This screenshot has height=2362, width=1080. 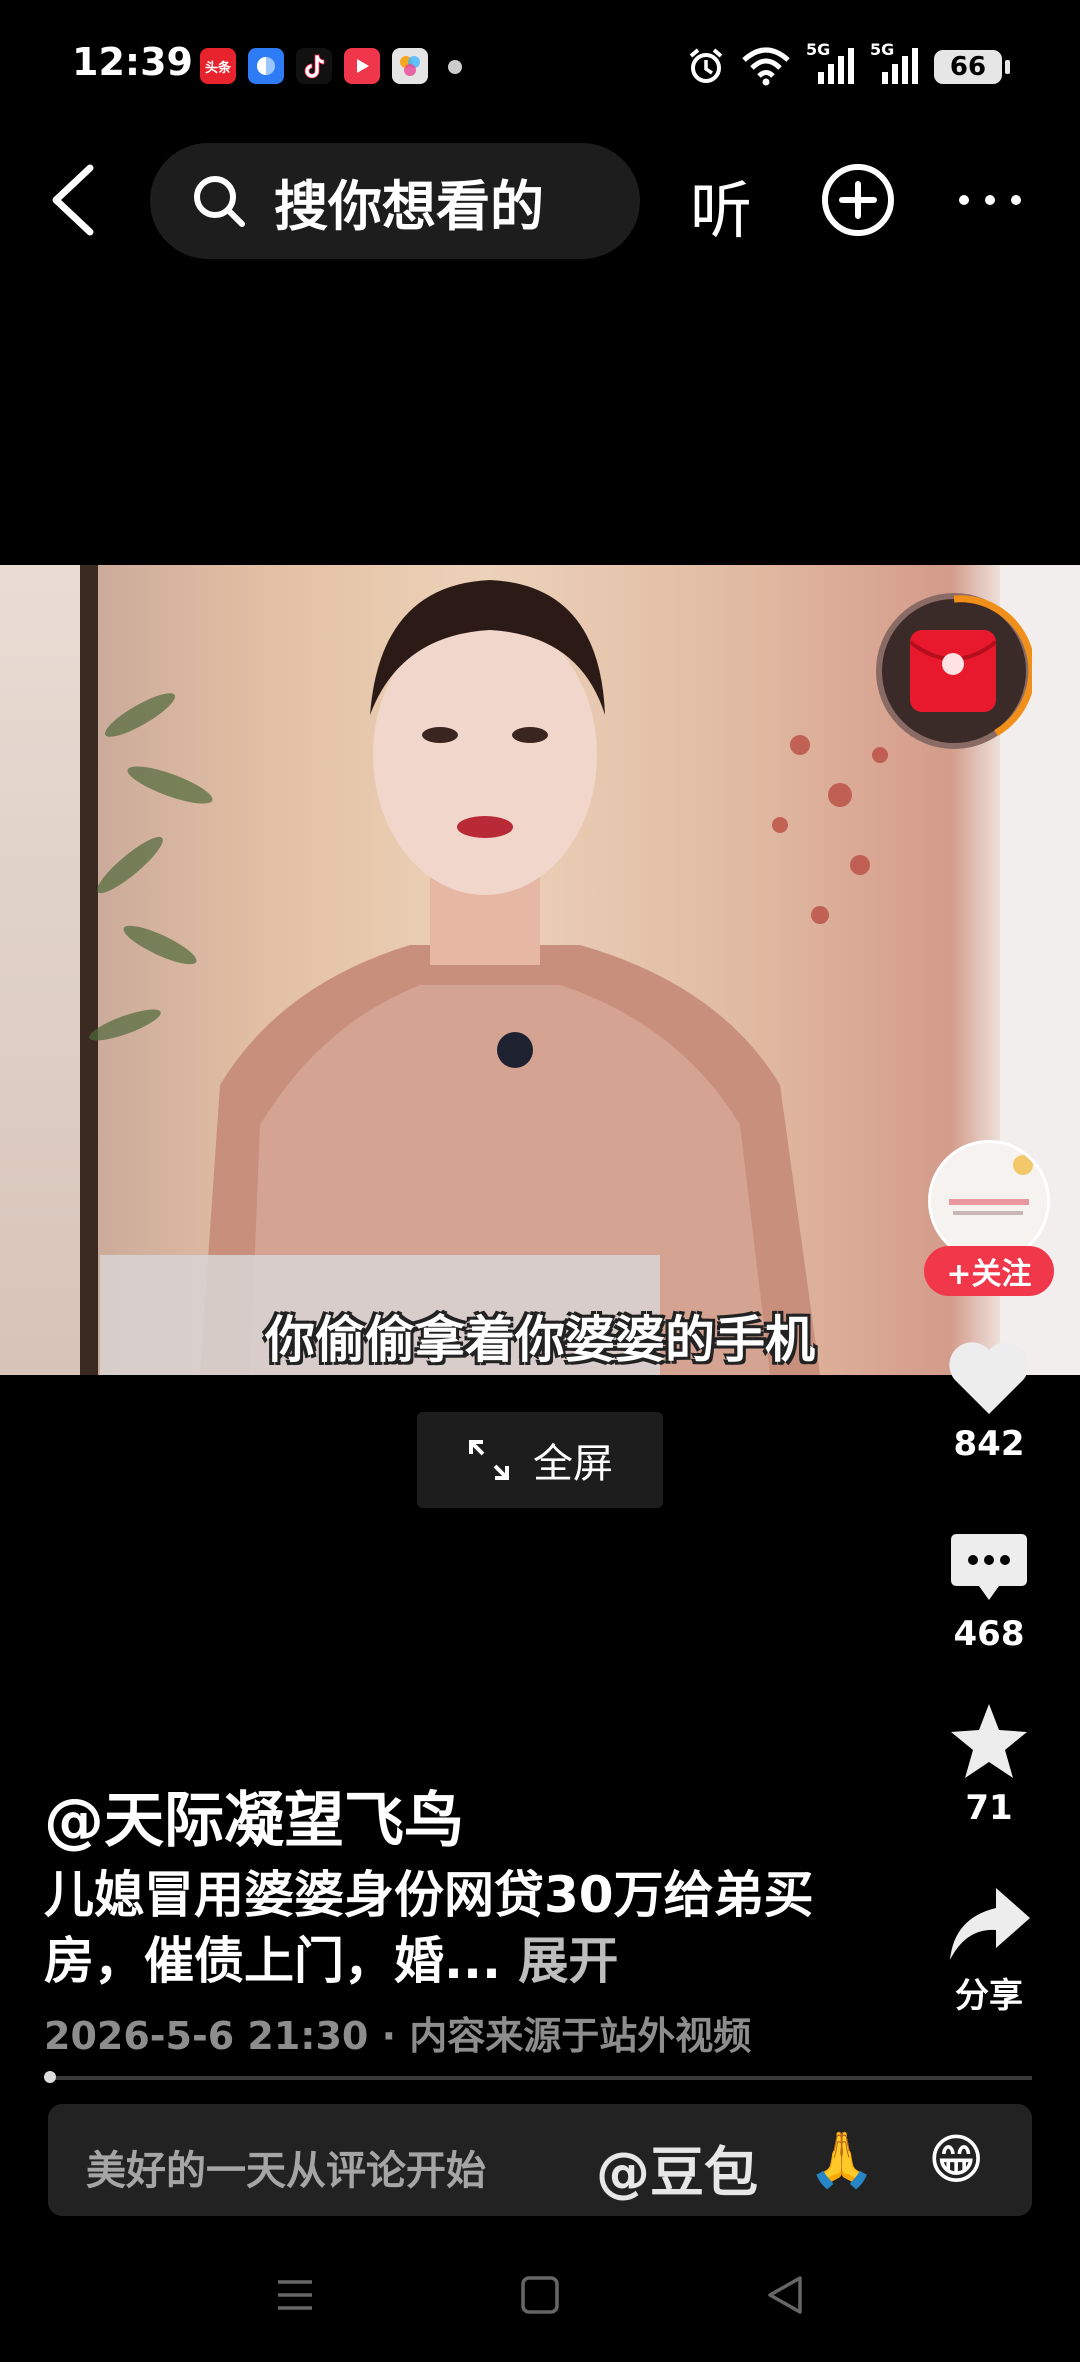 I want to click on search-icon, so click(x=219, y=201).